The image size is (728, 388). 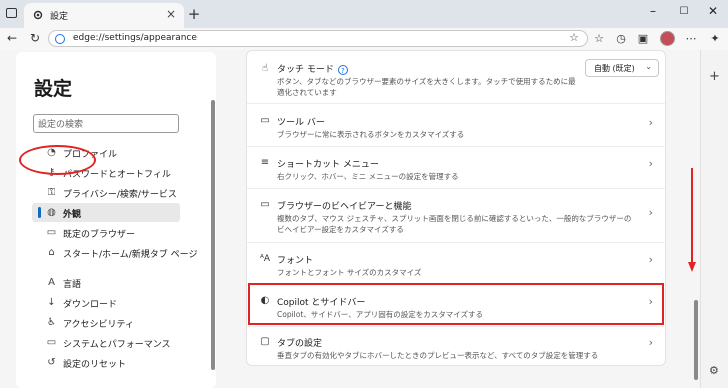 What do you see at coordinates (643, 38) in the screenshot?
I see `screenshot-icon: ▣` at bounding box center [643, 38].